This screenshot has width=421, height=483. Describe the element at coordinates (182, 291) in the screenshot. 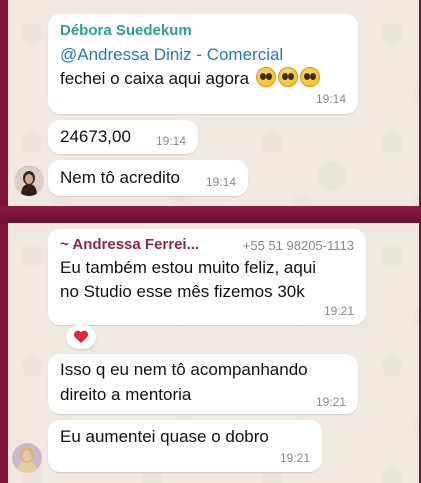

I see `message-line-2: no Studio esse mês fizemos 30k` at that location.